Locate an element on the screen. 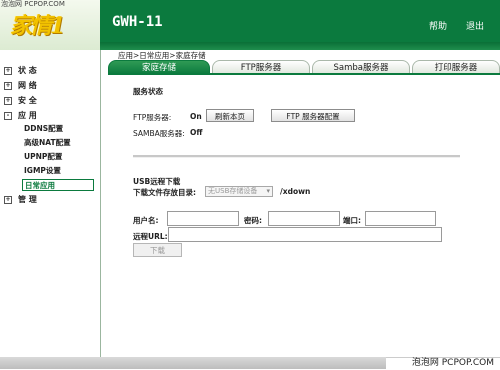 Image resolution: width=500 pixels, height=370 pixels. ftp-server-status: On is located at coordinates (196, 116).